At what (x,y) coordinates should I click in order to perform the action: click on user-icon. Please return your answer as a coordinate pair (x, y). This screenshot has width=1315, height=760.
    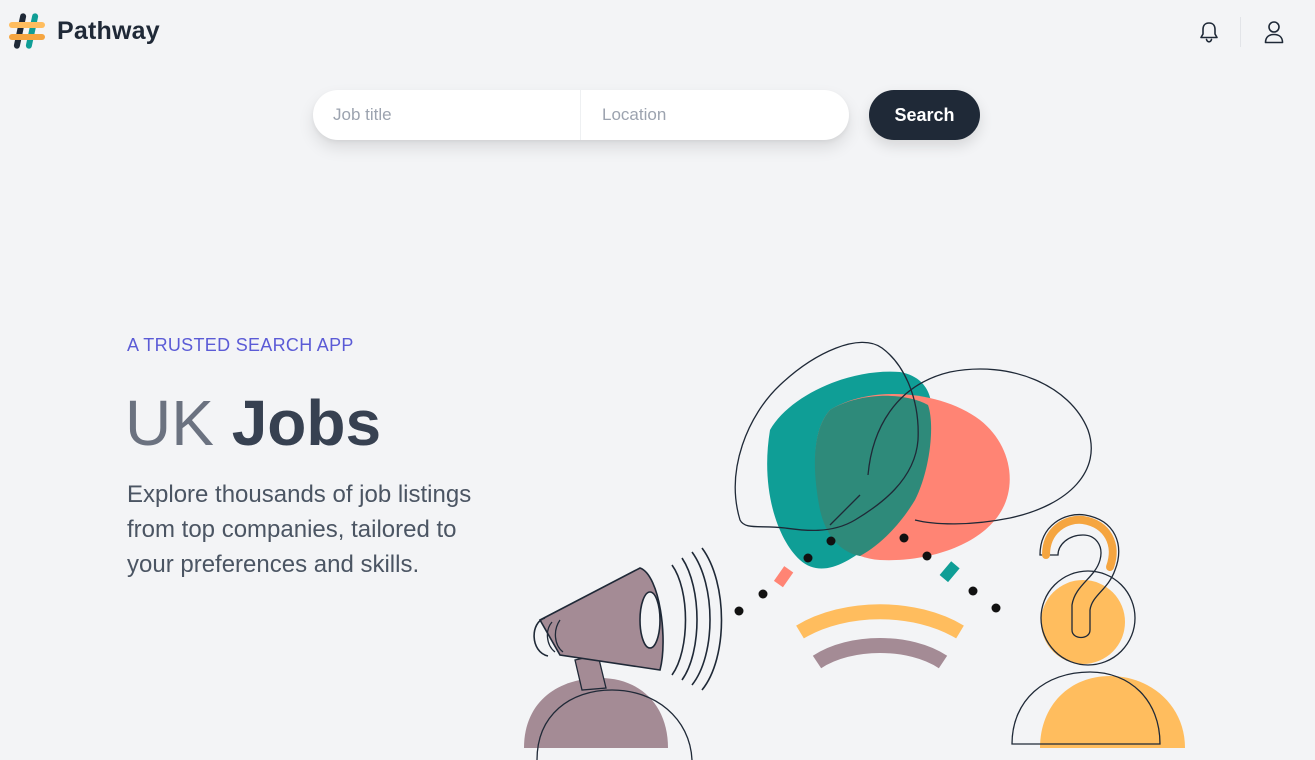
    Looking at the image, I should click on (1274, 32).